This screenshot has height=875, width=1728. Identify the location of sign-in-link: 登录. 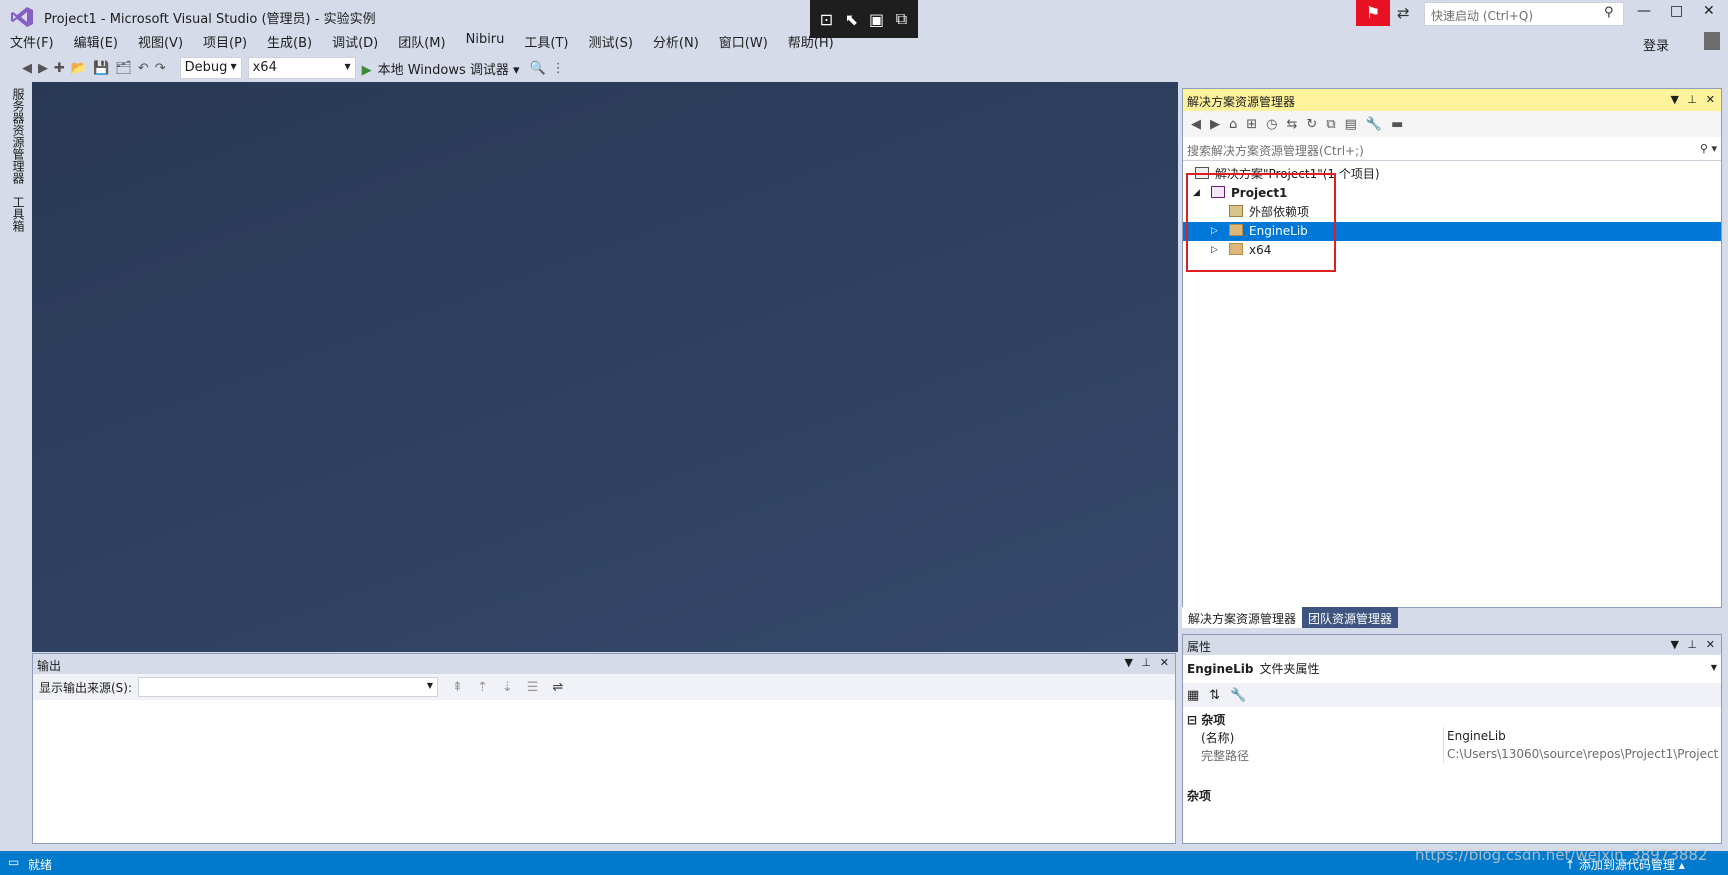
(1656, 44).